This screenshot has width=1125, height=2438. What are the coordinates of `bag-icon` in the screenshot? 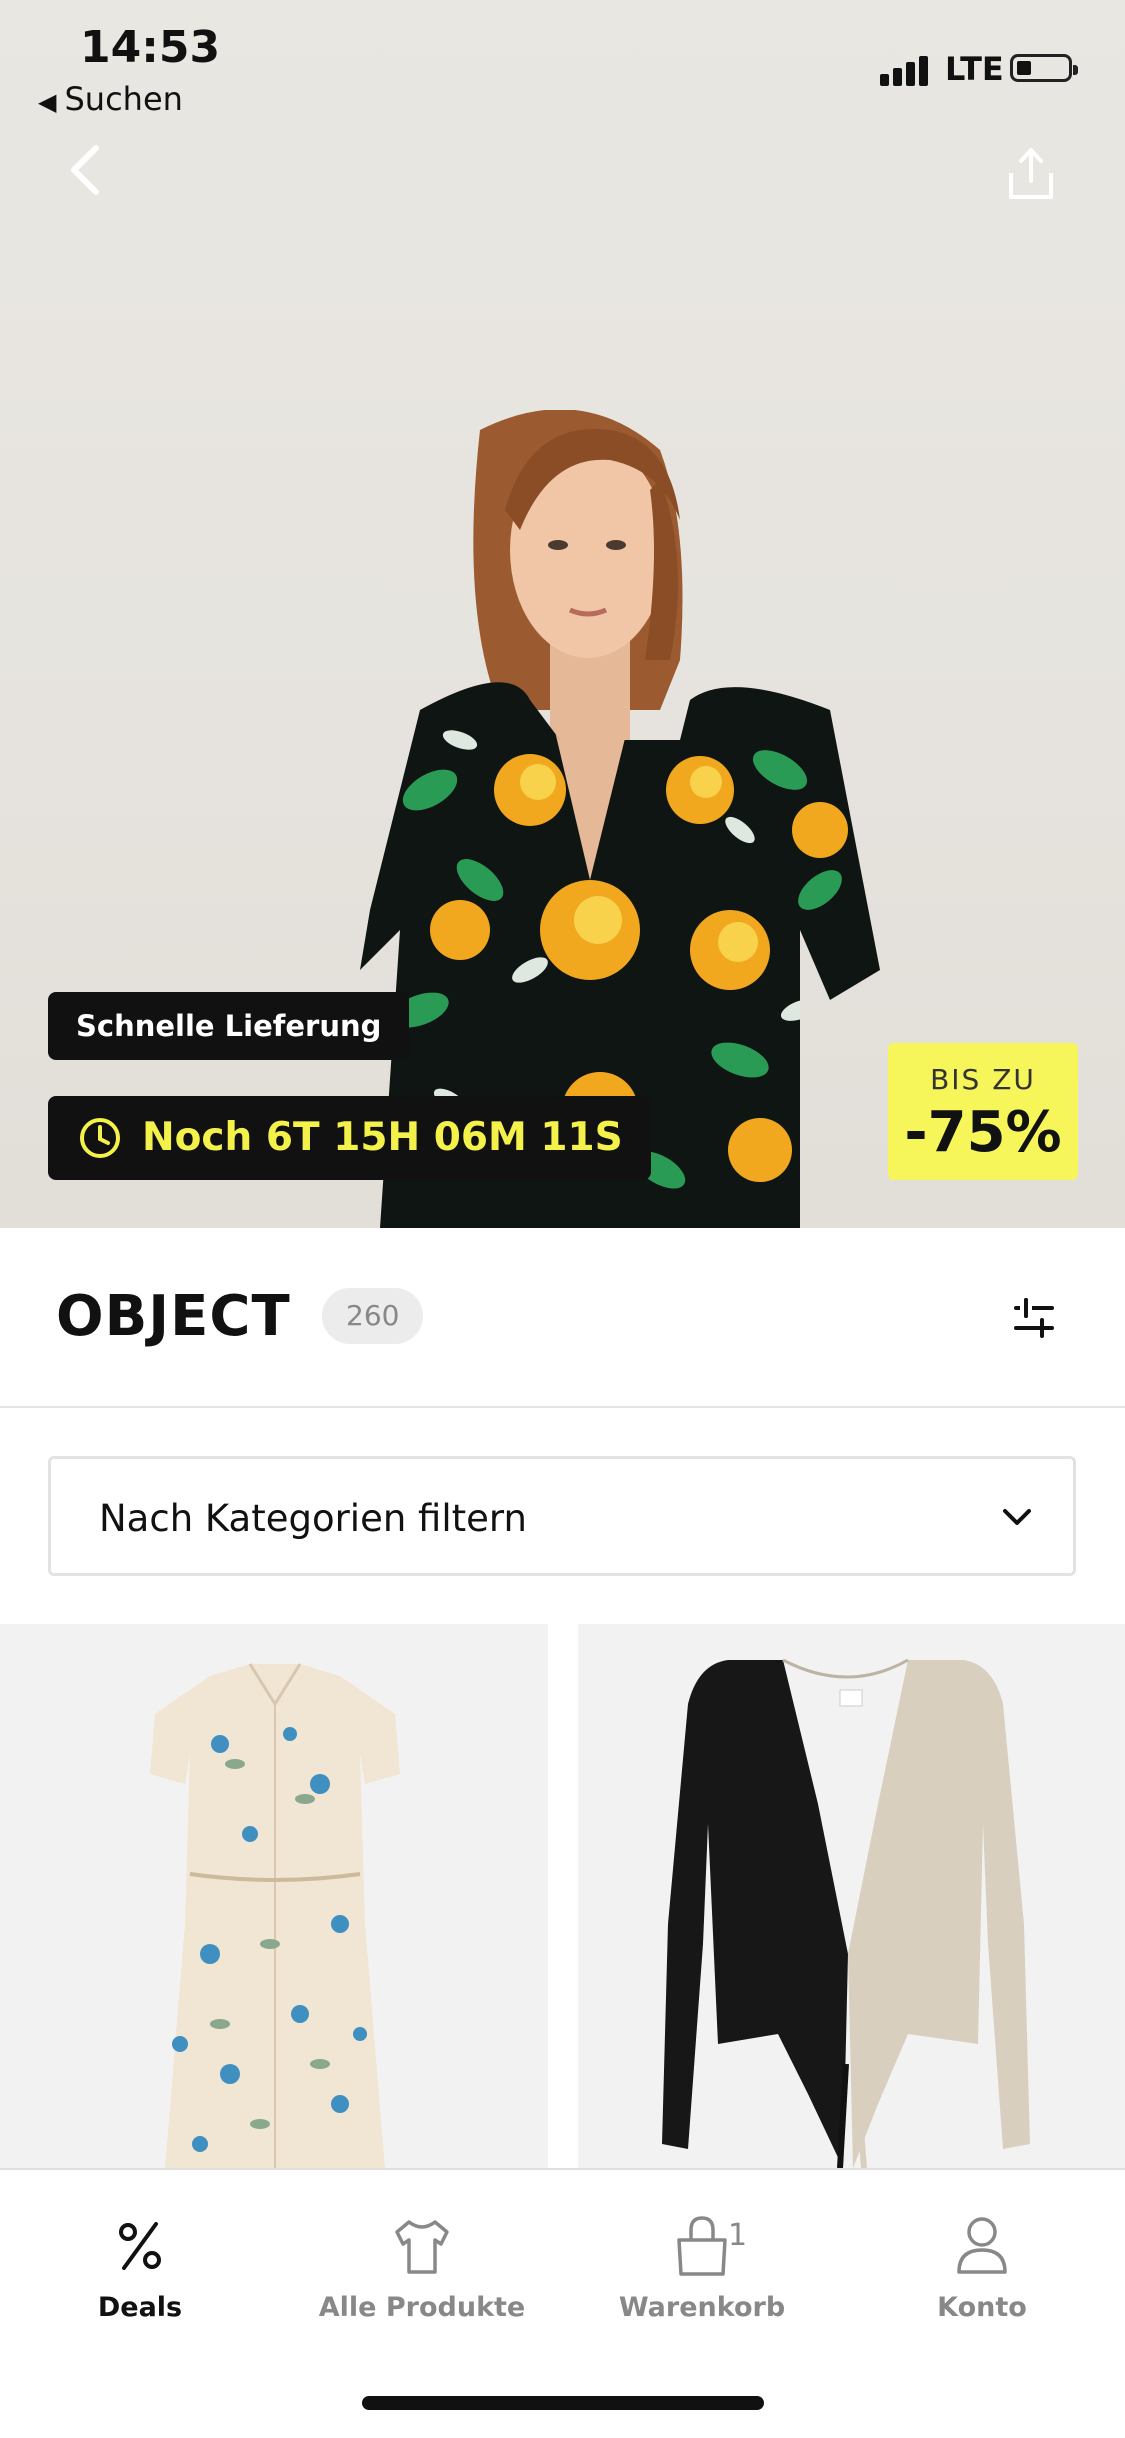 It's located at (702, 2246).